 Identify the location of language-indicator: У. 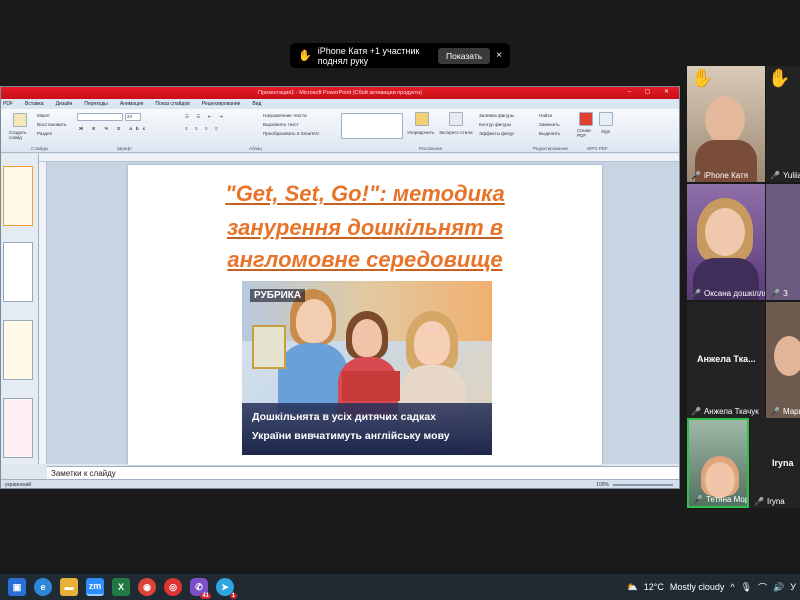
(793, 587).